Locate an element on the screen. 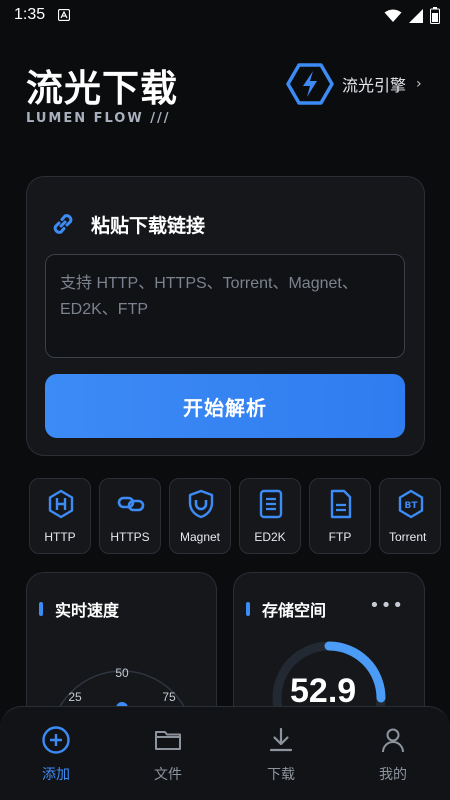 Image resolution: width=450 pixels, height=800 pixels. speed-scale-label: 25 is located at coordinates (75, 697).